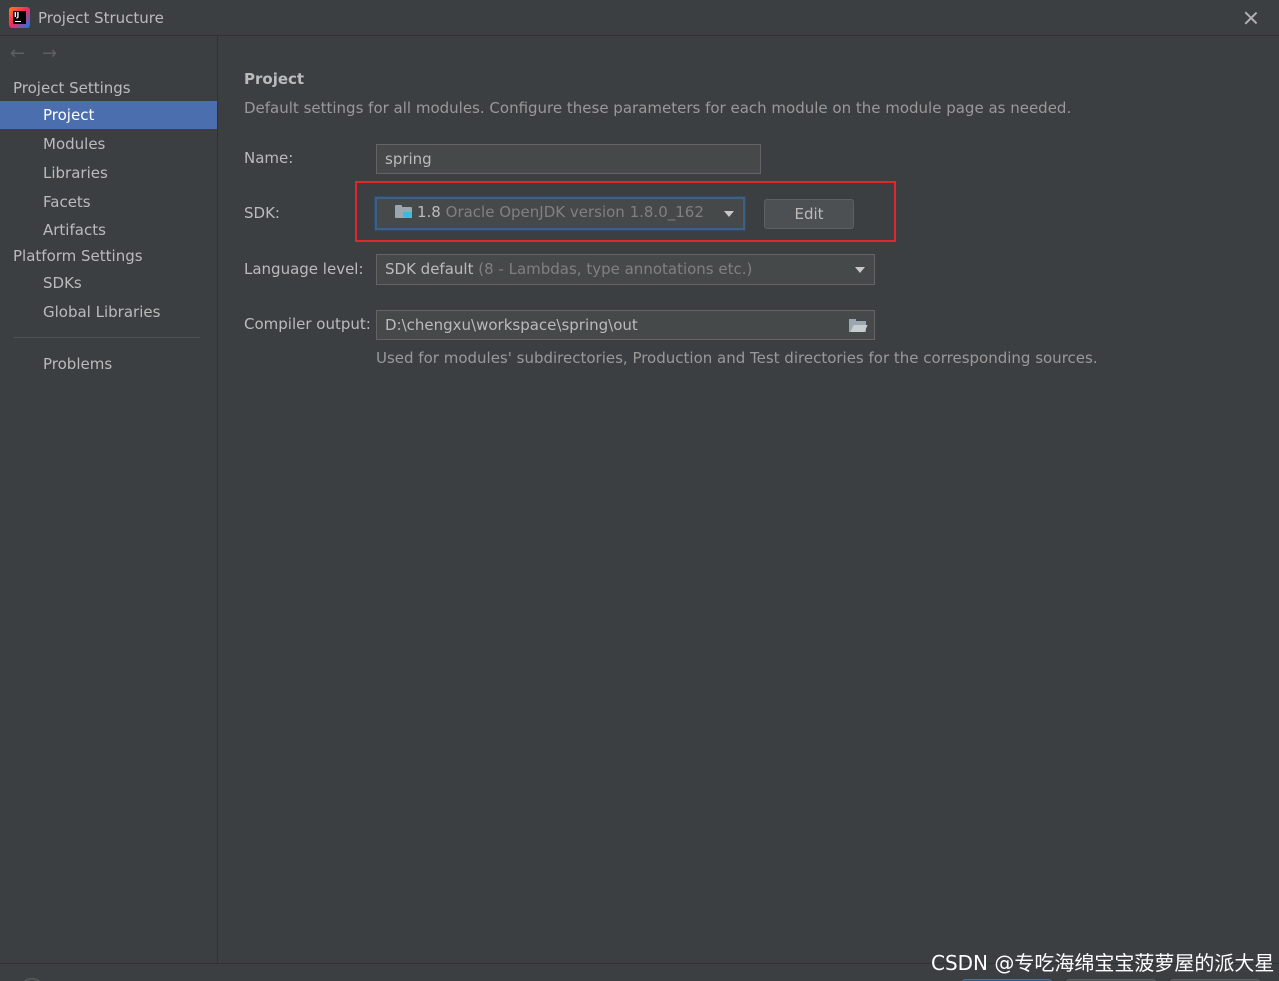  Describe the element at coordinates (858, 325) in the screenshot. I see `browse-folder-icon` at that location.